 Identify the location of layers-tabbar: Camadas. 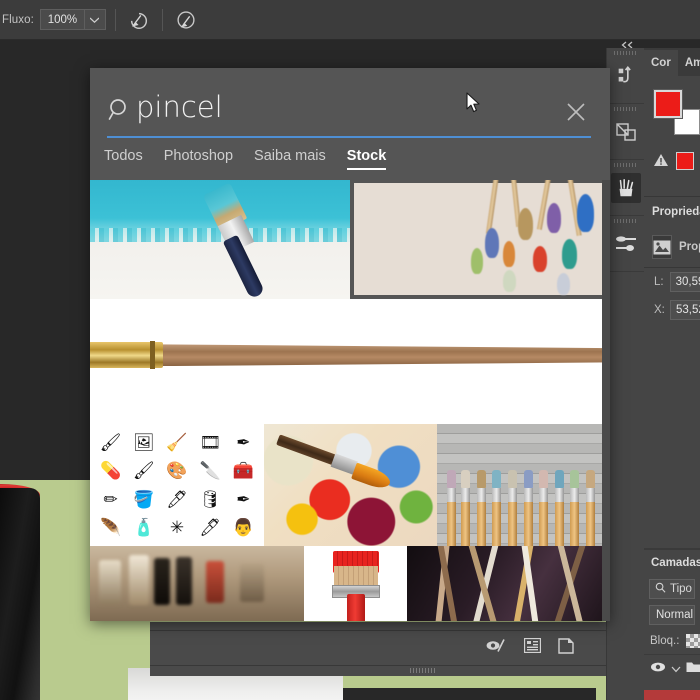
(672, 562).